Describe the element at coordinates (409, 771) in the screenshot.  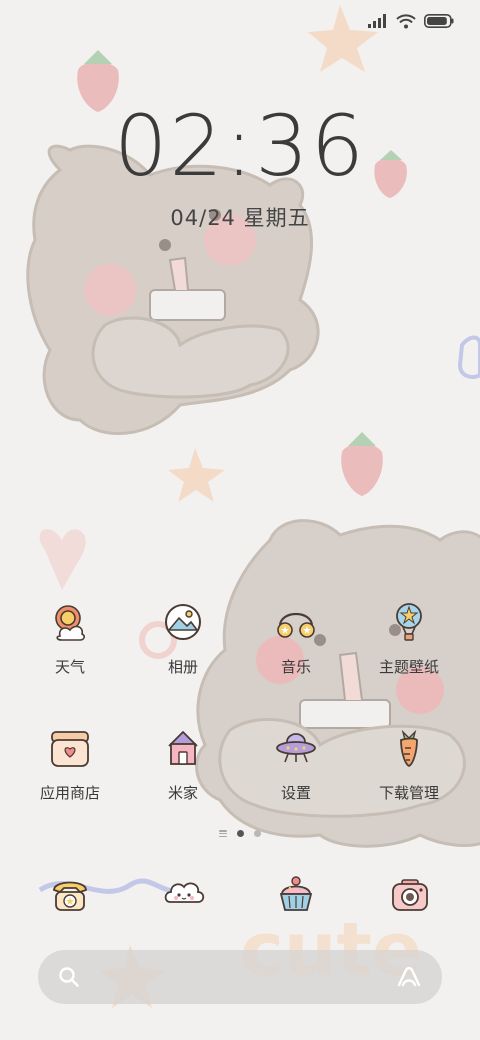
I see `app-downloads: 下载管理` at that location.